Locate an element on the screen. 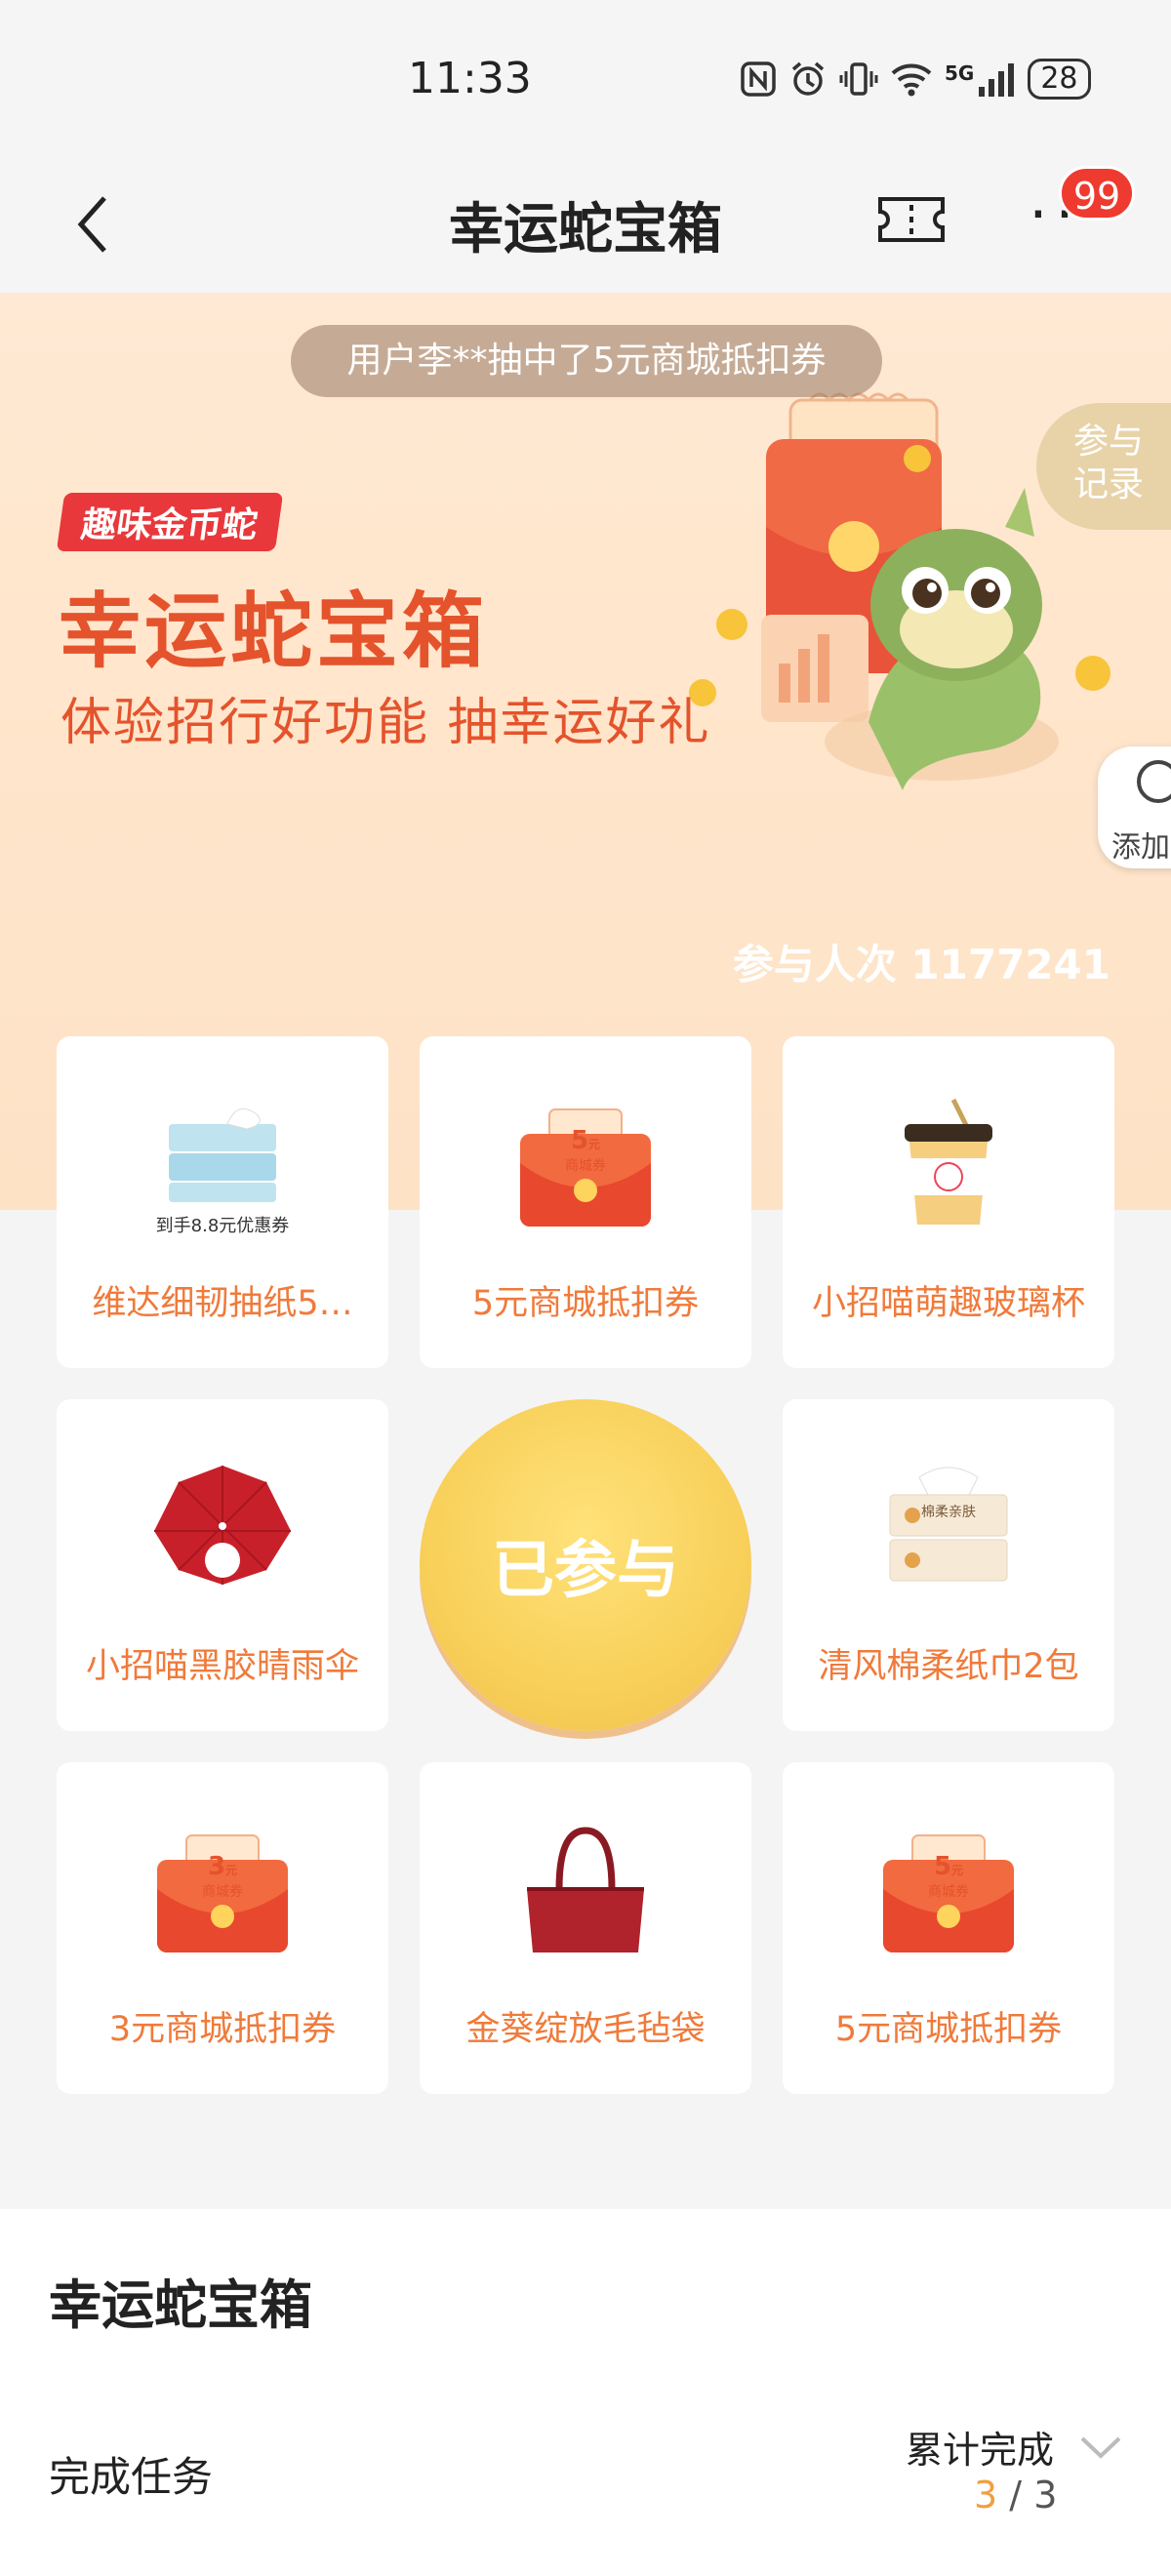 This screenshot has height=2576, width=1171. records-label-line2: 记录 is located at coordinates (1109, 484).